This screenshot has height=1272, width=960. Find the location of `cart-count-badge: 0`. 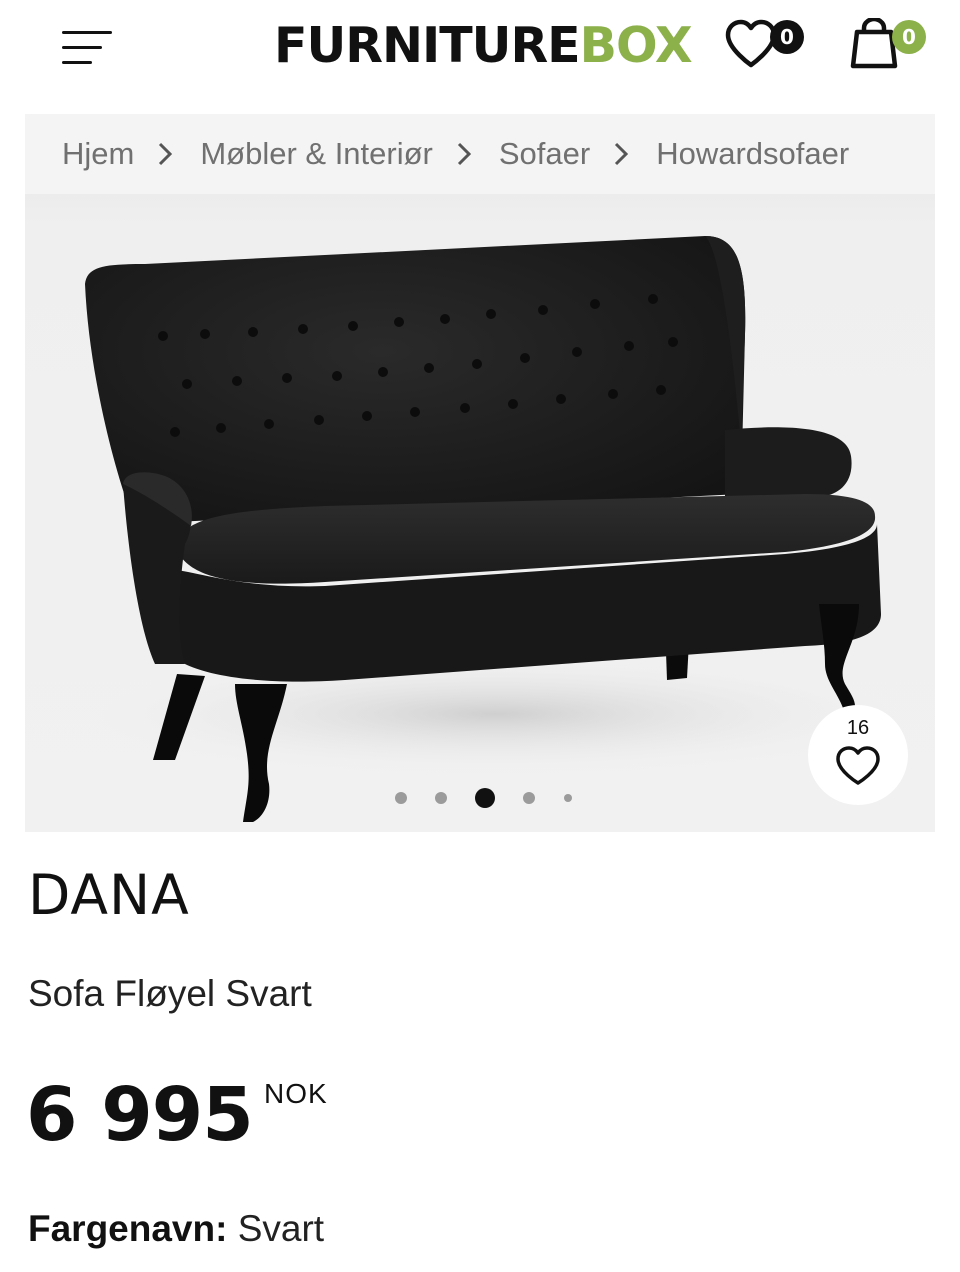

cart-count-badge: 0 is located at coordinates (909, 37).